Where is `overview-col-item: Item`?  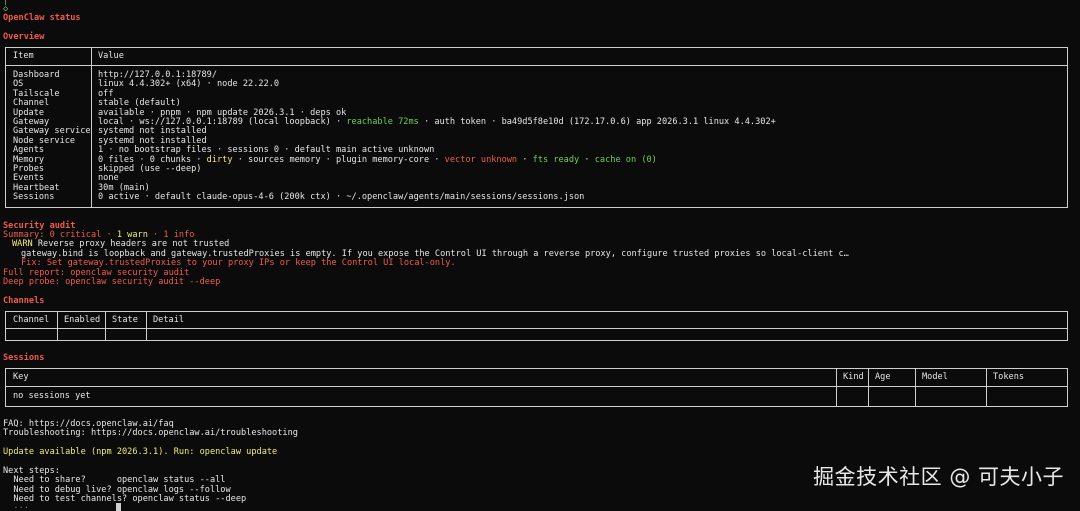
overview-col-item: Item is located at coordinates (23, 56).